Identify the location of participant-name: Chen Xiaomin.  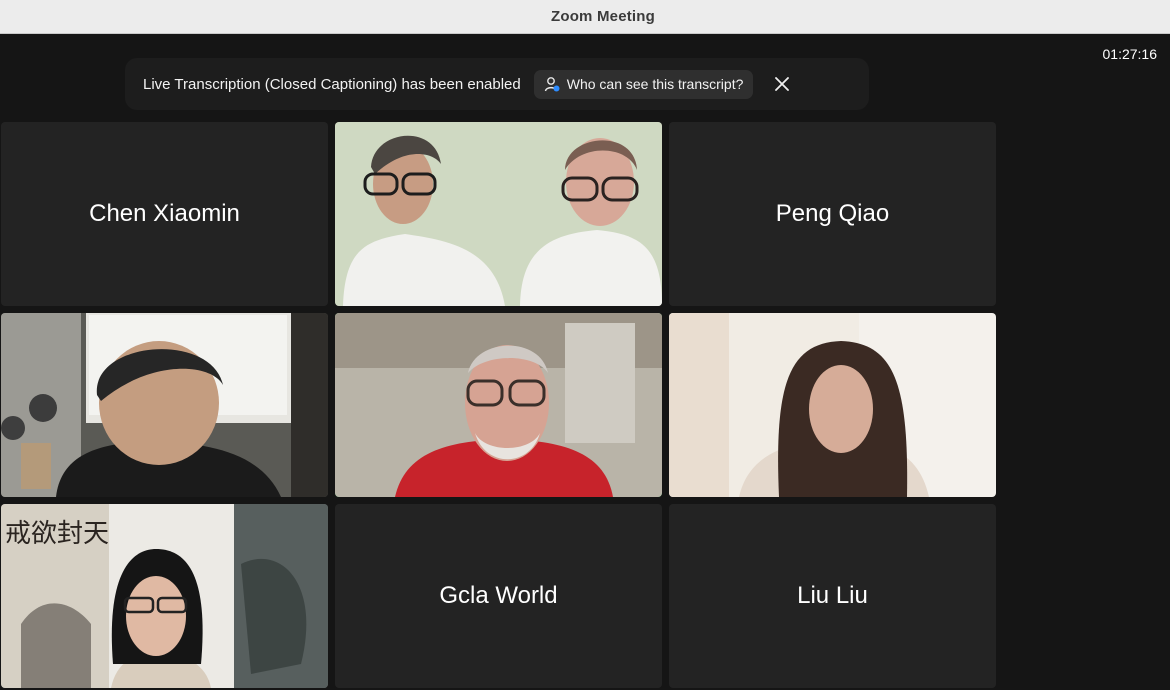
(164, 213).